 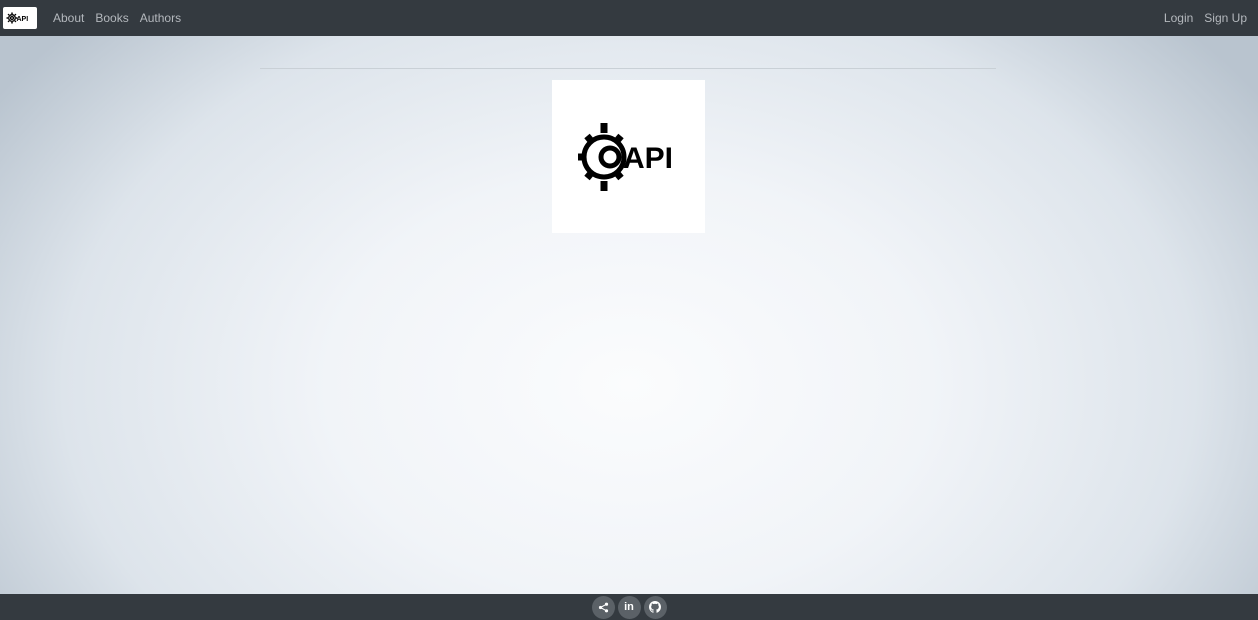 What do you see at coordinates (68, 18) in the screenshot?
I see `nav-about: About` at bounding box center [68, 18].